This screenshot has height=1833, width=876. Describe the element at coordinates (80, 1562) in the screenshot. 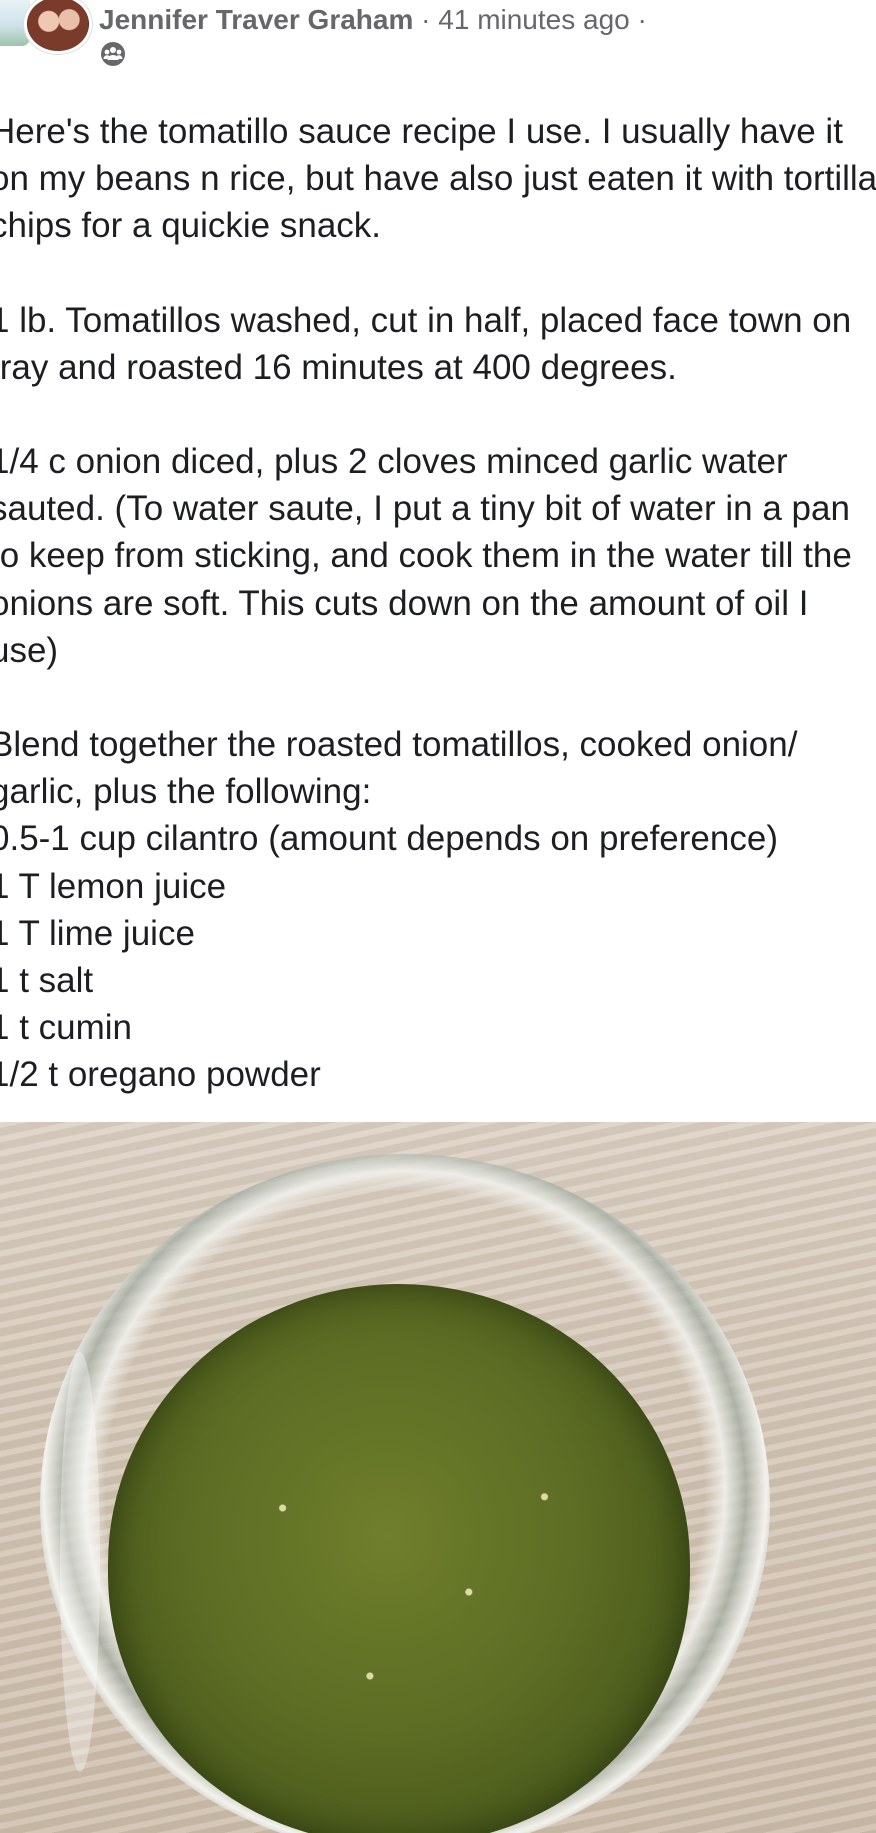

I see `glass-highlight` at that location.